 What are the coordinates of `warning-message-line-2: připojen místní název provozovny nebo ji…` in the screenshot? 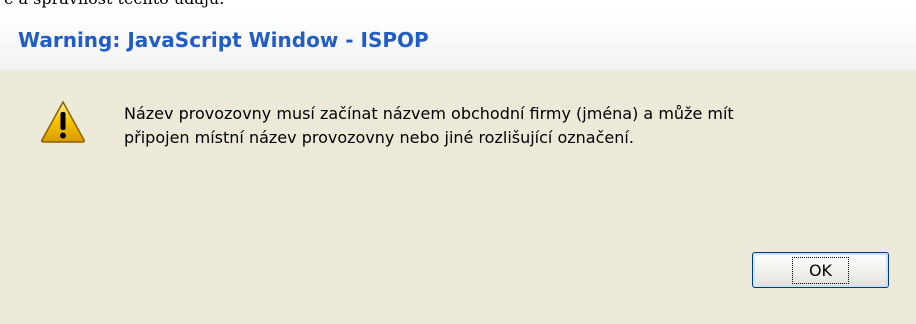 It's located at (379, 137).